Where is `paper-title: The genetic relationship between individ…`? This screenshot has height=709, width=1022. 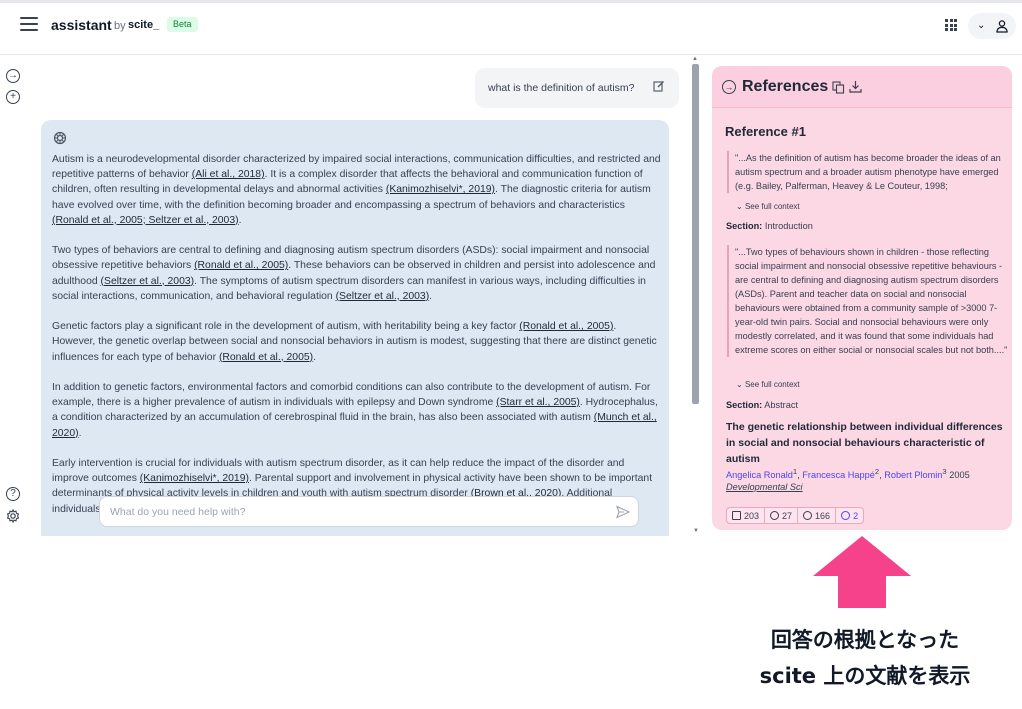
paper-title: The genetic relationship between individ… is located at coordinates (866, 443).